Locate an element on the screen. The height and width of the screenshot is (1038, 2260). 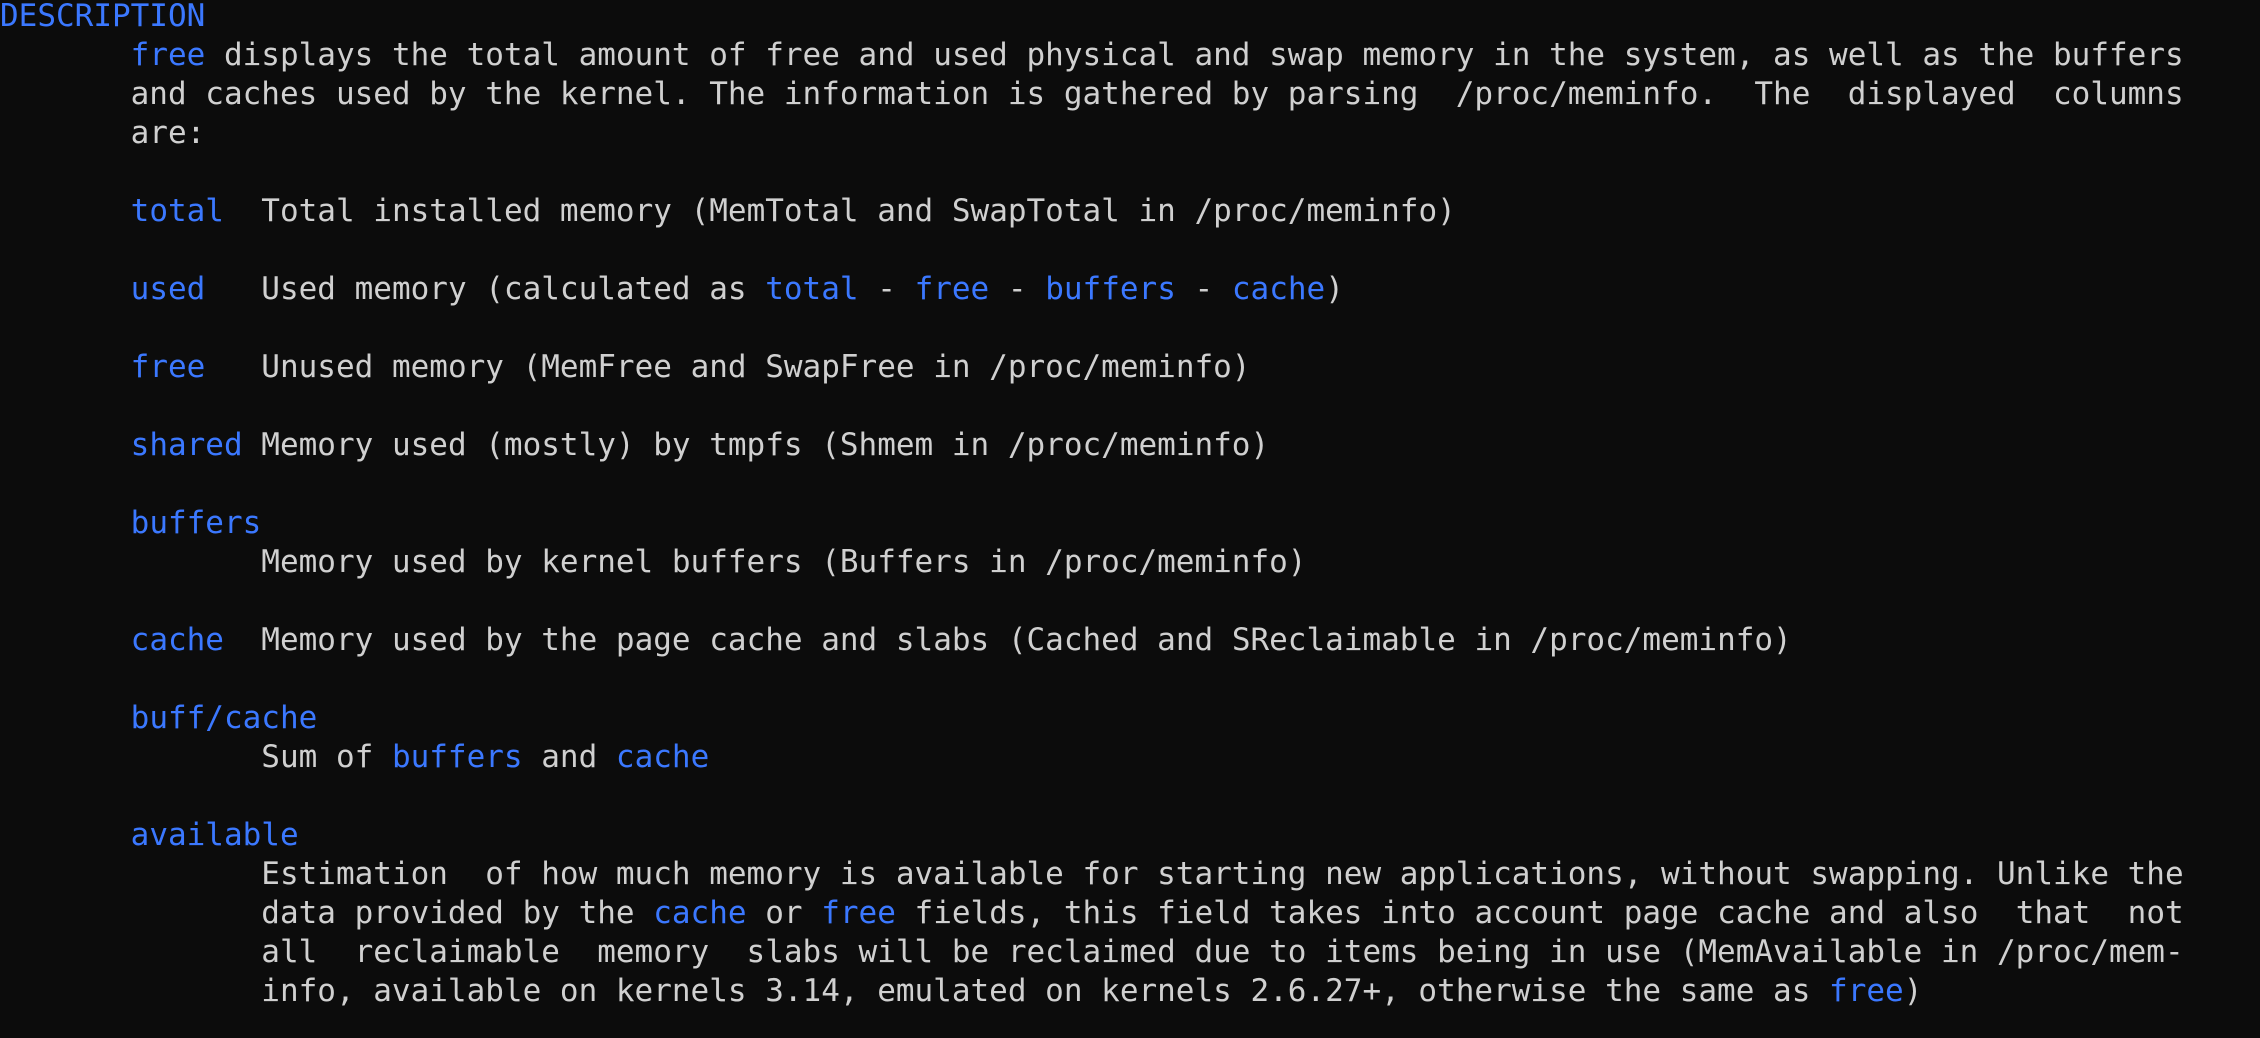
manpage-line: are: is located at coordinates (103, 133).